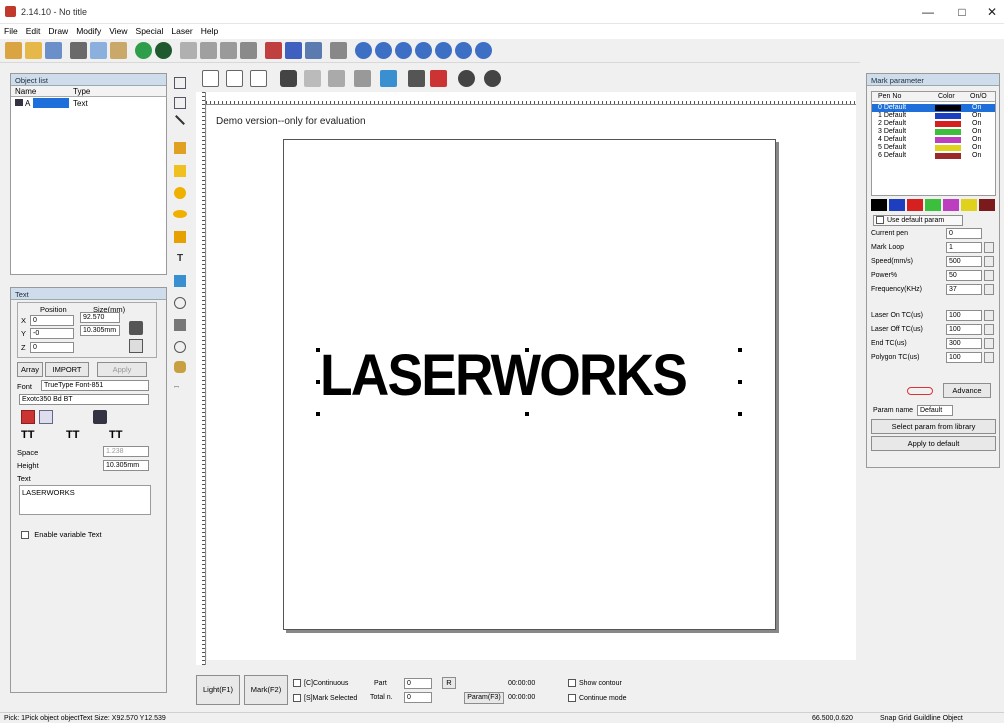 This screenshot has width=1004, height=723. What do you see at coordinates (933, 140) in the screenshot?
I see `pen-row: 4 Default On` at bounding box center [933, 140].